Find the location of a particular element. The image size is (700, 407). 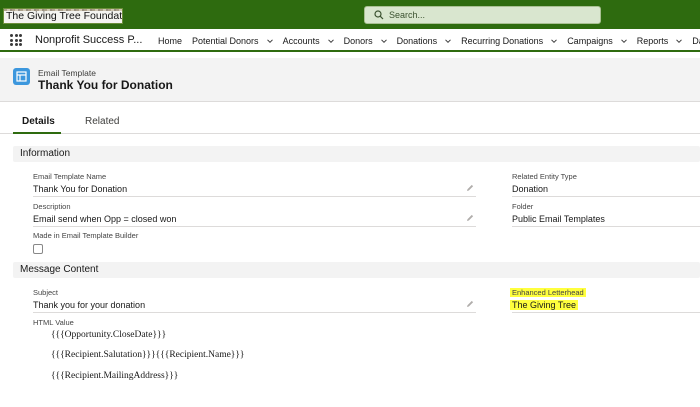

email-template-icon is located at coordinates (21, 76).